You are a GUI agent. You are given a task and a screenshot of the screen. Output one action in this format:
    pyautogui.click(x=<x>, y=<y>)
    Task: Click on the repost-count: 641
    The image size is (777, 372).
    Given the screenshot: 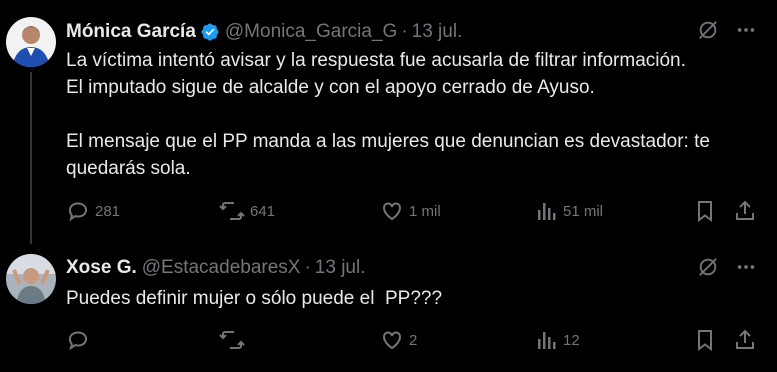 What is the action you would take?
    pyautogui.click(x=263, y=211)
    